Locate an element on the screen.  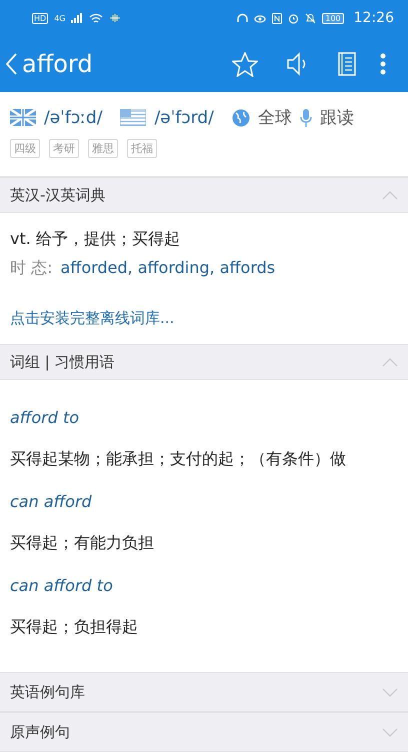
uk-flag-icon is located at coordinates (23, 117).